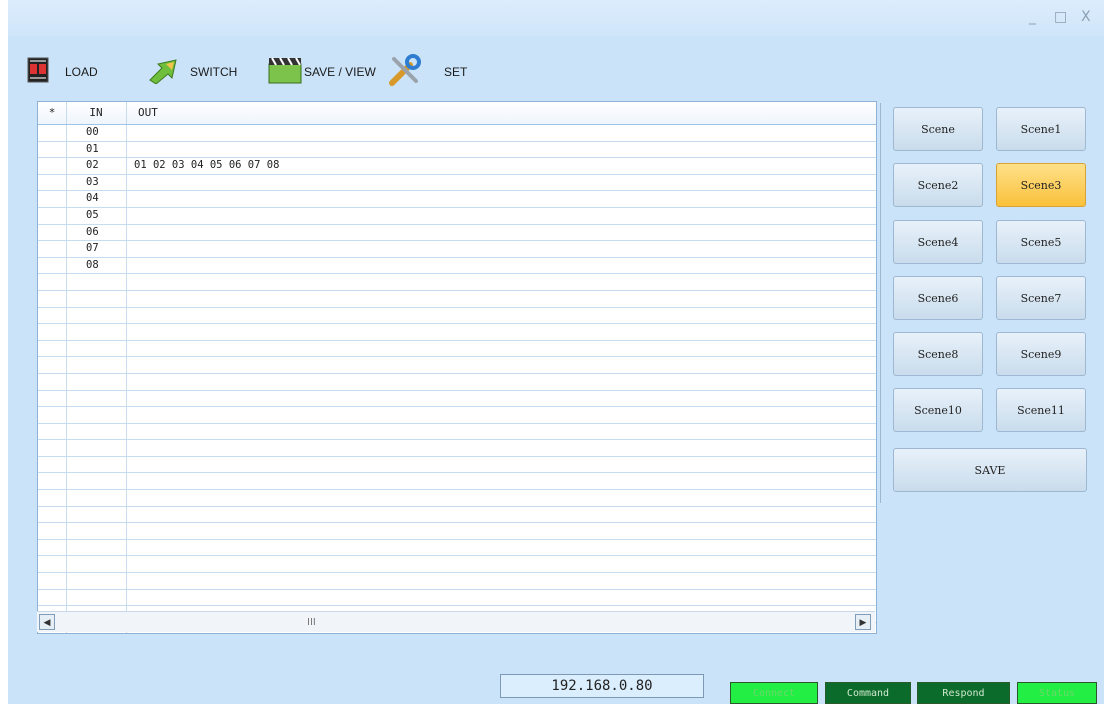  What do you see at coordinates (92, 248) in the screenshot?
I see `in-value: 07` at bounding box center [92, 248].